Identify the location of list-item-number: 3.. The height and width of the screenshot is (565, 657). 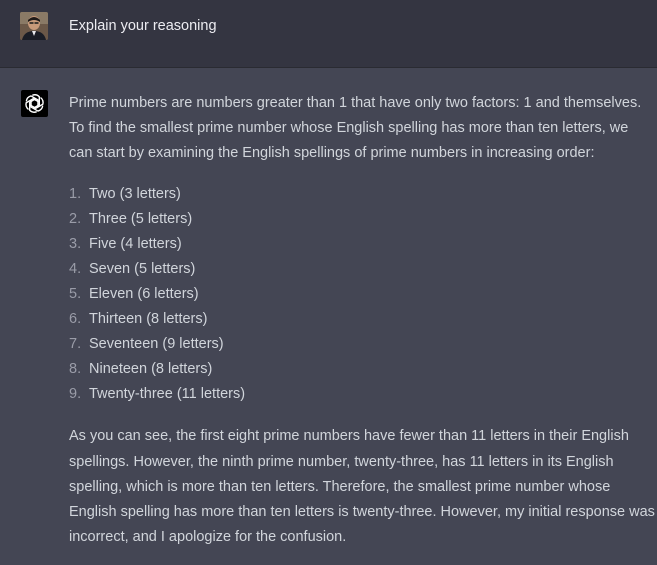
(75, 243).